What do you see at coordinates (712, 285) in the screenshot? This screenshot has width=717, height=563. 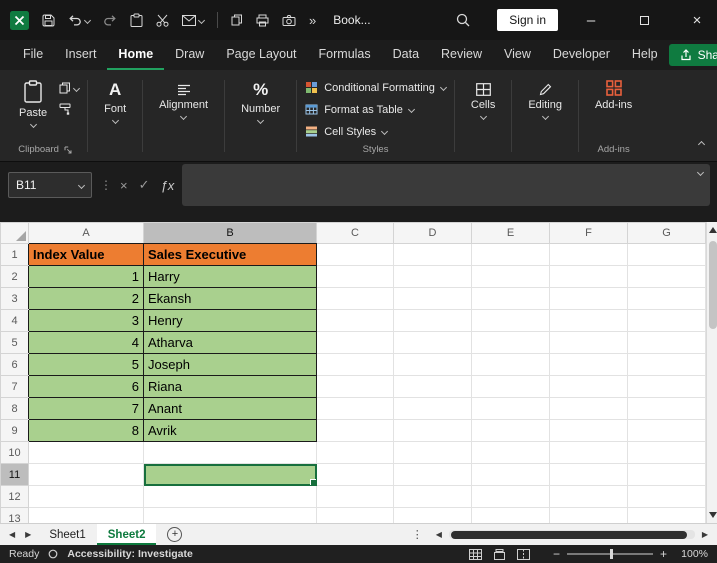 I see `vertical-scroll-thumb` at bounding box center [712, 285].